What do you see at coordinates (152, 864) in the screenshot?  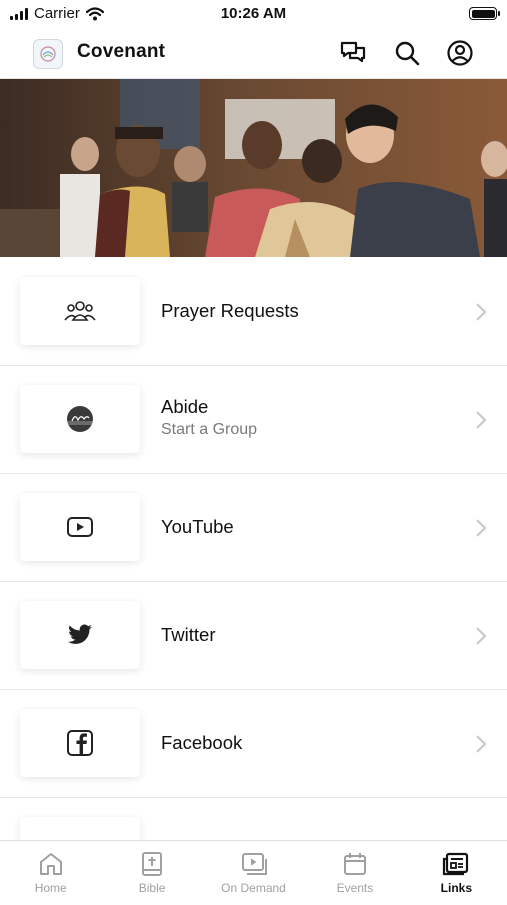 I see `bible-icon` at bounding box center [152, 864].